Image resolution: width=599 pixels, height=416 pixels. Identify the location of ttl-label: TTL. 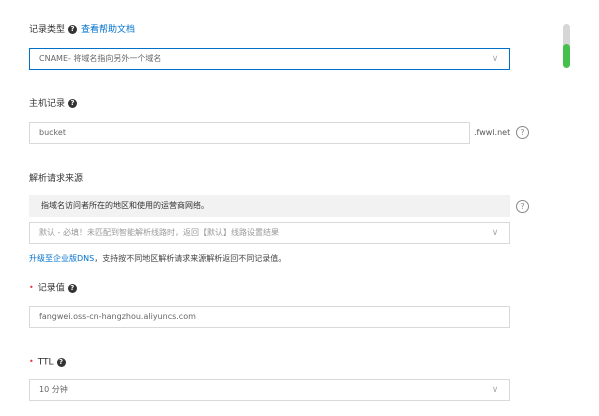
(45, 362).